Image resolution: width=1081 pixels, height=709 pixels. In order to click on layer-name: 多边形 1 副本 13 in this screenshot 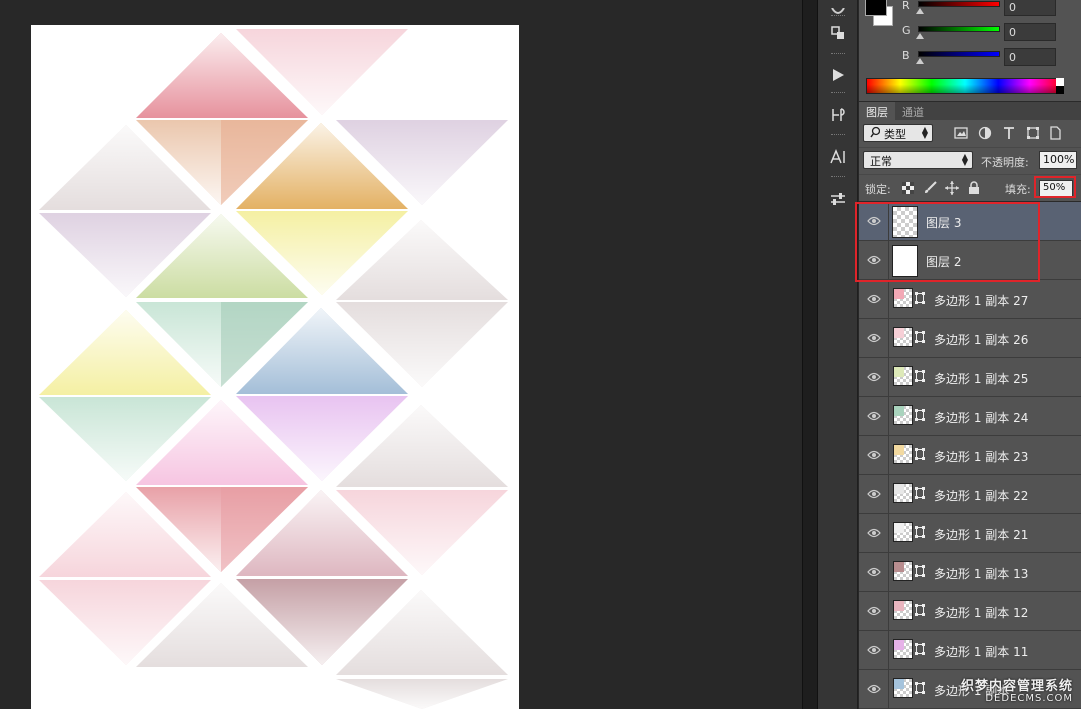, I will do `click(981, 573)`.